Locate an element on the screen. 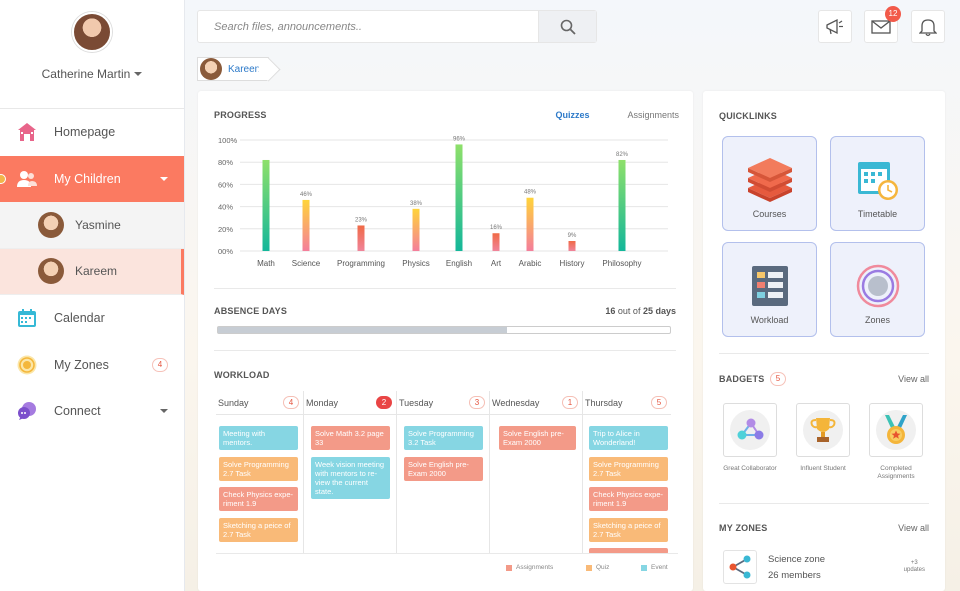 Image resolution: width=960 pixels, height=591 pixels. timetable-icon is located at coordinates (877, 181).